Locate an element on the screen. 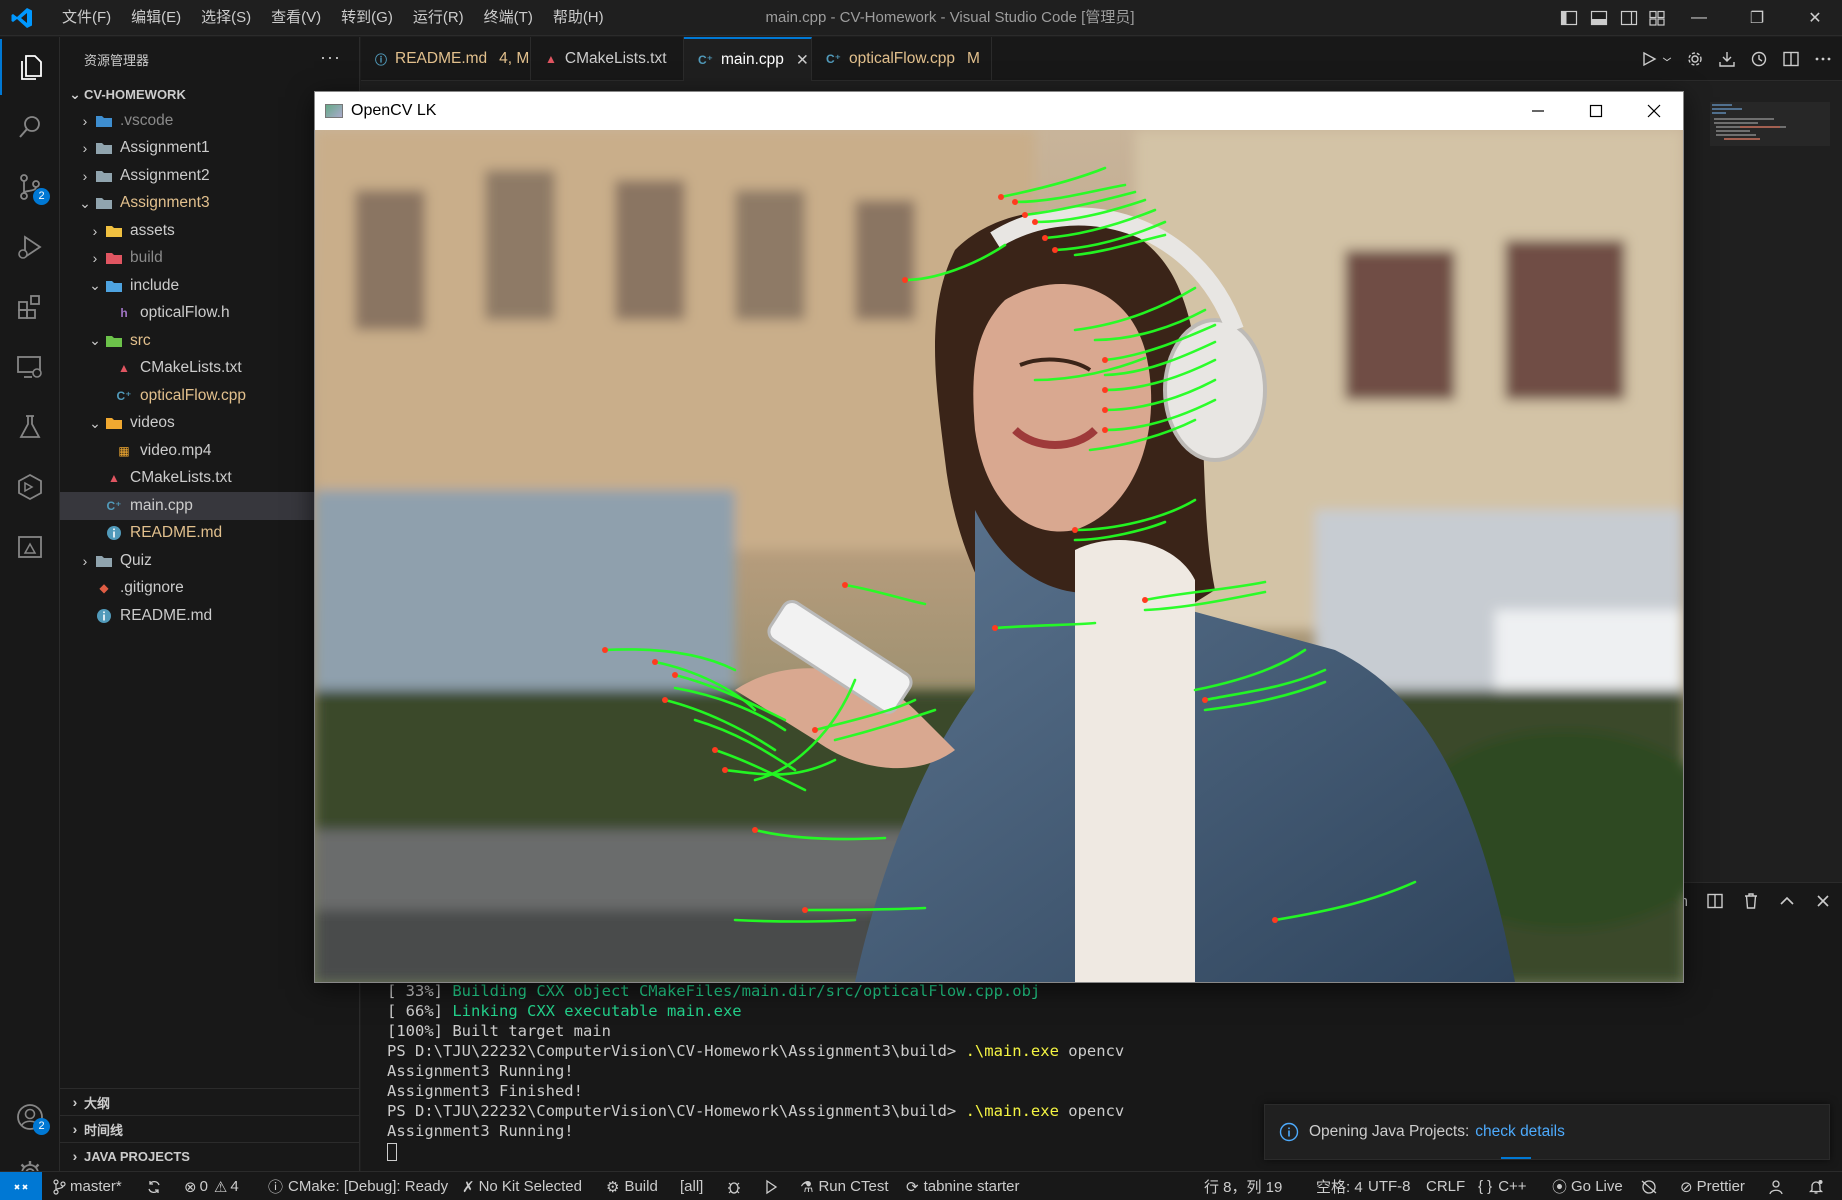 Image resolution: width=1842 pixels, height=1200 pixels. language-mode: { } C++ is located at coordinates (1502, 1186).